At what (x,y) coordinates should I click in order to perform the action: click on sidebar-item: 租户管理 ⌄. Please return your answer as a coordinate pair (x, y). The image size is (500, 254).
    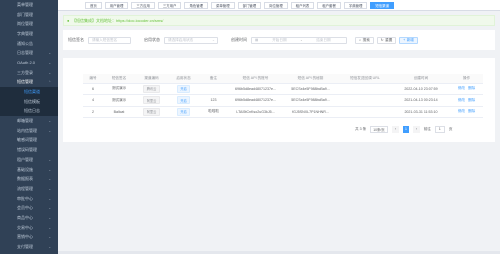
    Looking at the image, I should click on (29, 160).